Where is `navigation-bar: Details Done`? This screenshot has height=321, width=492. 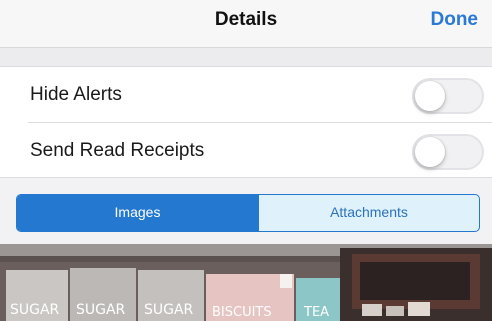
navigation-bar: Details Done is located at coordinates (246, 24).